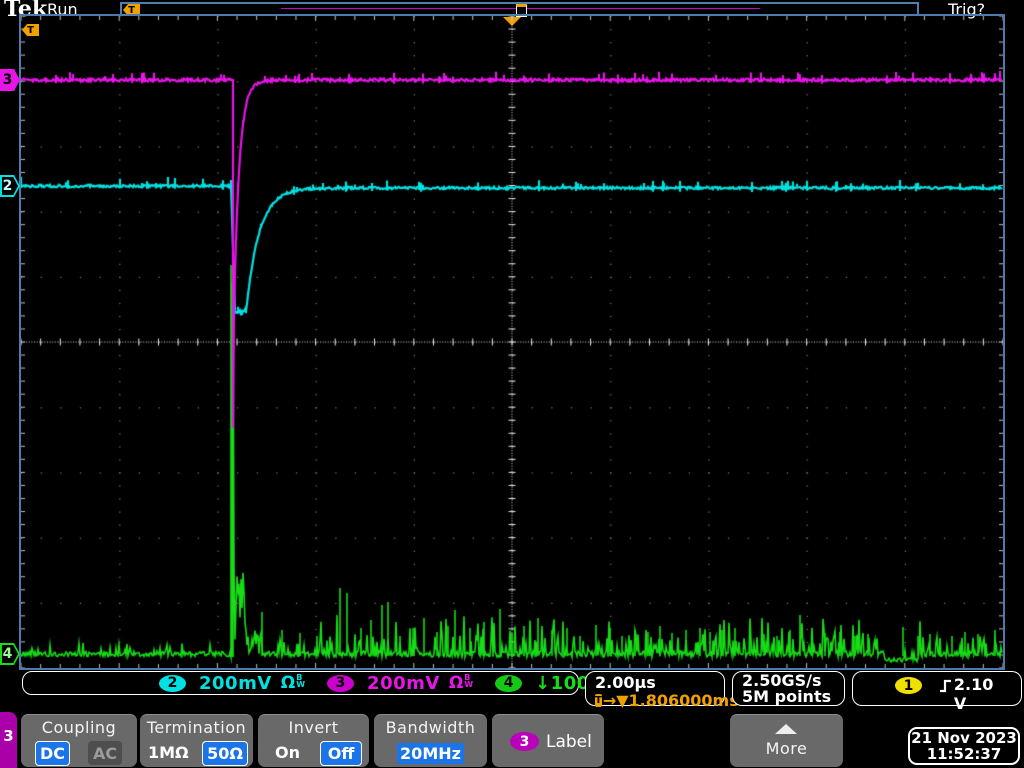 This screenshot has height=768, width=1024. What do you see at coordinates (10, 654) in the screenshot?
I see `channel-4-marker: 4` at bounding box center [10, 654].